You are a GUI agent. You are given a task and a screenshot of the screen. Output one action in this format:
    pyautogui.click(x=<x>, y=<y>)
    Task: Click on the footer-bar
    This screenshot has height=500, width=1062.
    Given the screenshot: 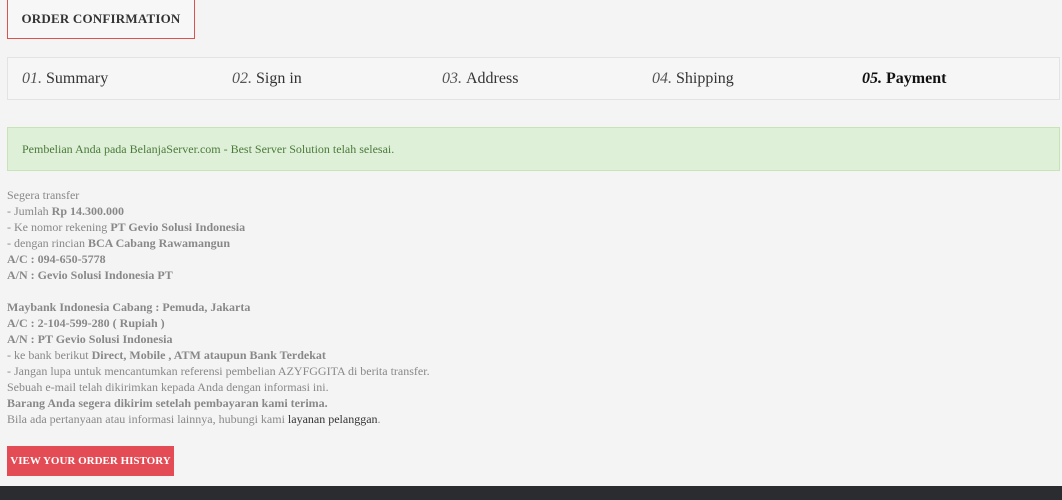 What is the action you would take?
    pyautogui.click(x=531, y=493)
    